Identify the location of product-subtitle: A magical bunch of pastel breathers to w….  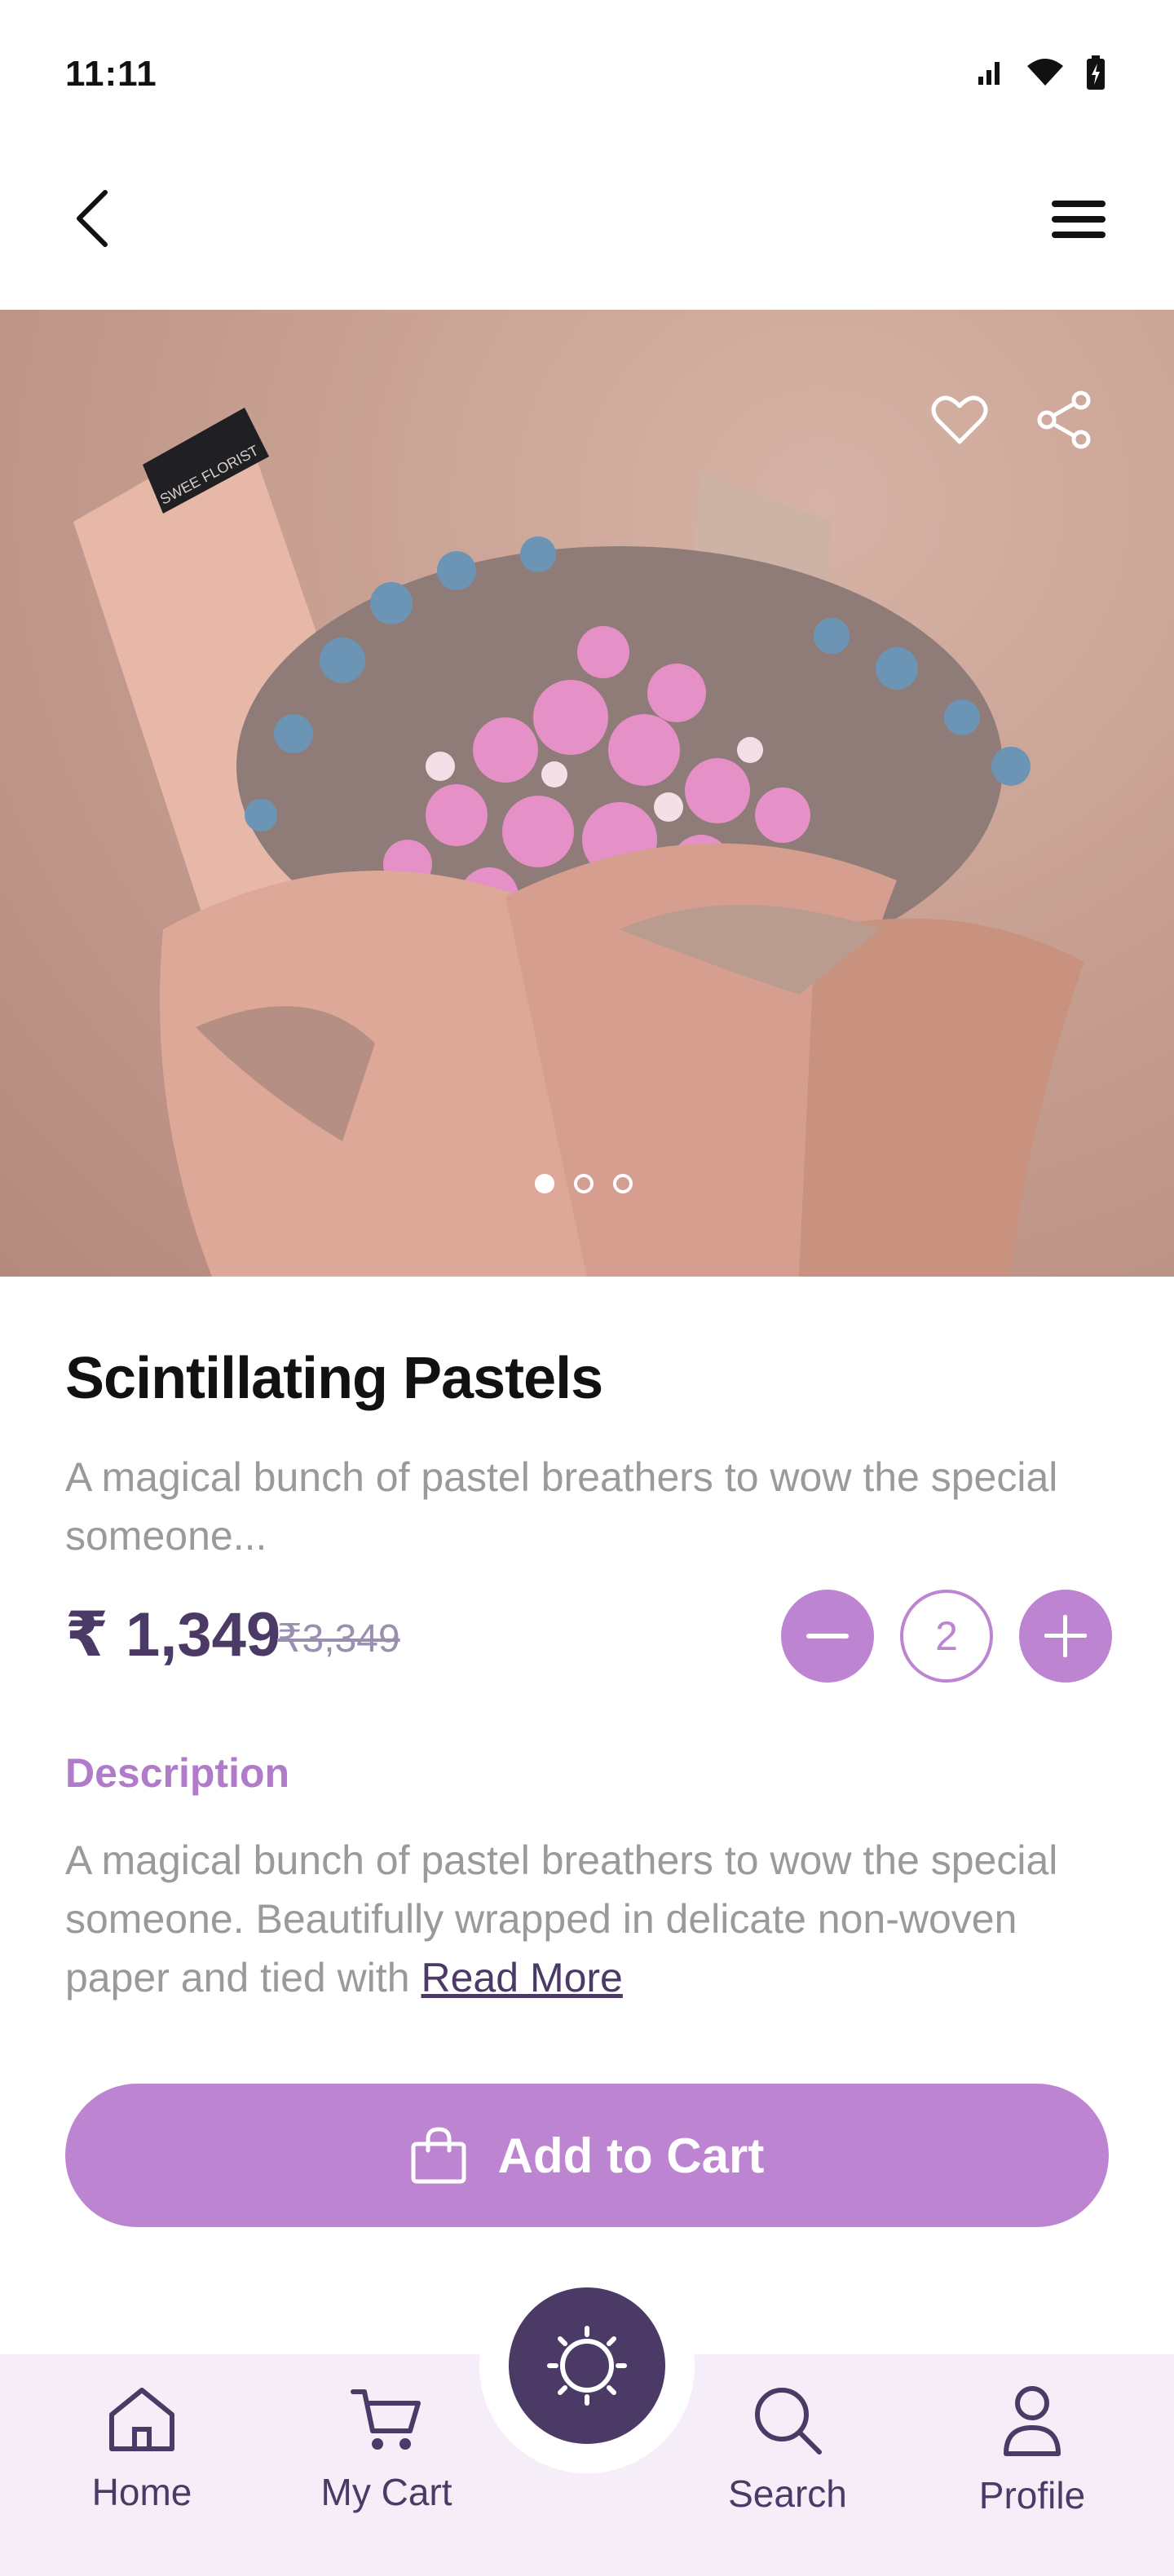
(561, 1506).